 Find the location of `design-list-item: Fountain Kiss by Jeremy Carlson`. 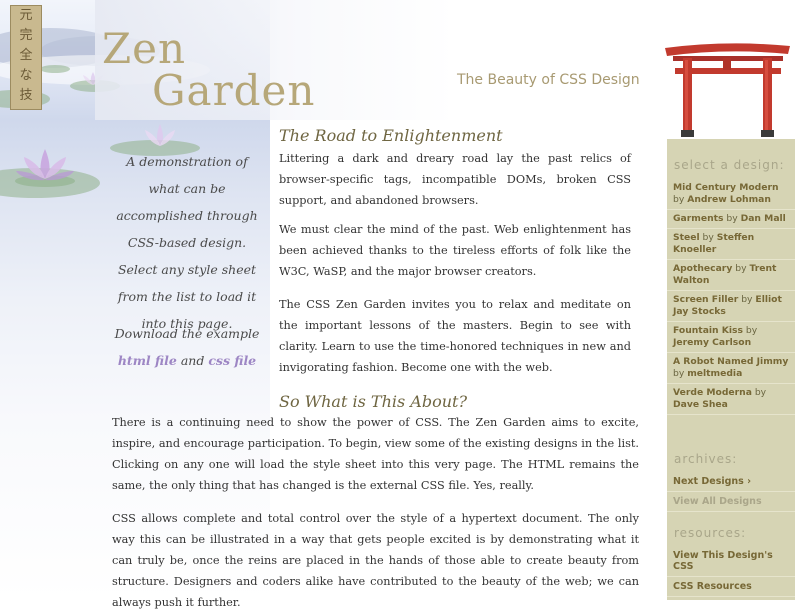

design-list-item: Fountain Kiss by Jeremy Carlson is located at coordinates (731, 337).